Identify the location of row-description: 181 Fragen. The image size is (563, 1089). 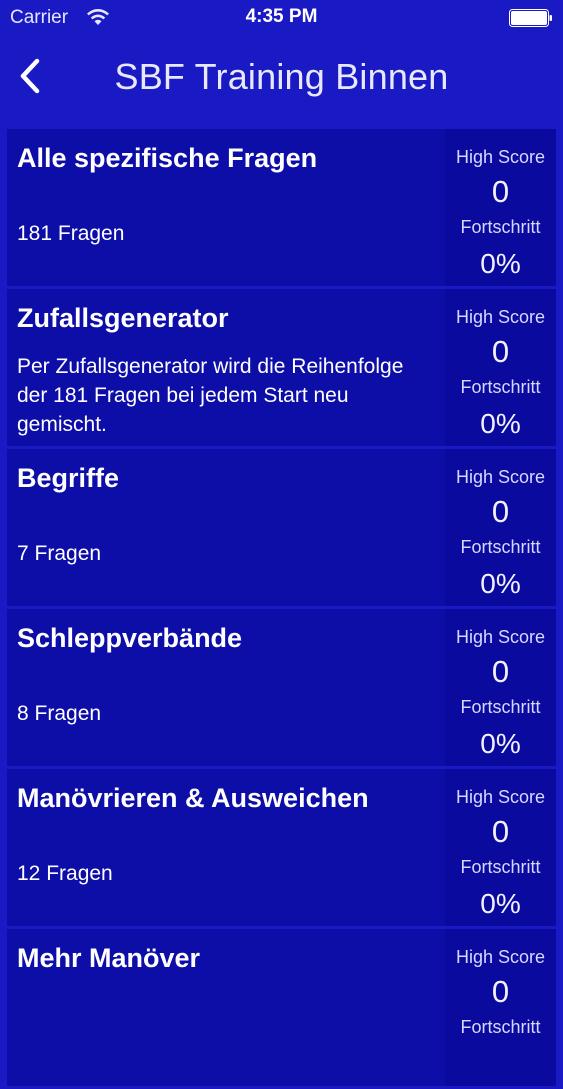
(71, 233).